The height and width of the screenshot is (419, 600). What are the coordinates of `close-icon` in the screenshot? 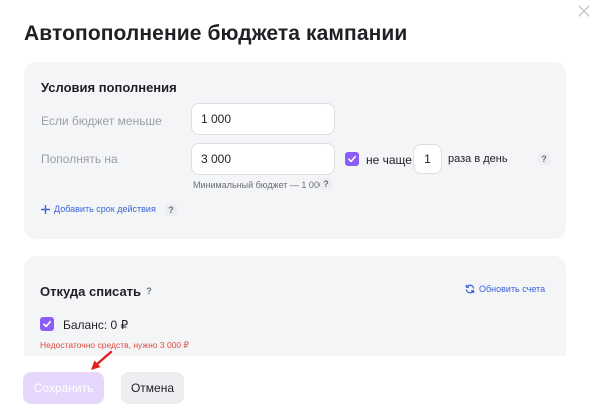 It's located at (584, 11).